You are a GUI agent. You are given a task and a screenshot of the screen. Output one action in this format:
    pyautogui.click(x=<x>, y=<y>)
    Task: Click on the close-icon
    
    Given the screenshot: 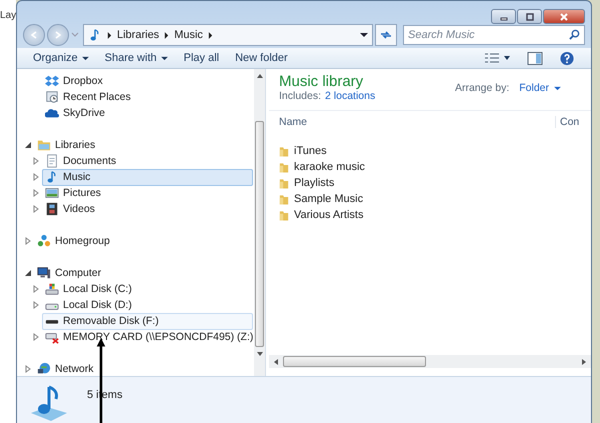 What is the action you would take?
    pyautogui.click(x=564, y=16)
    